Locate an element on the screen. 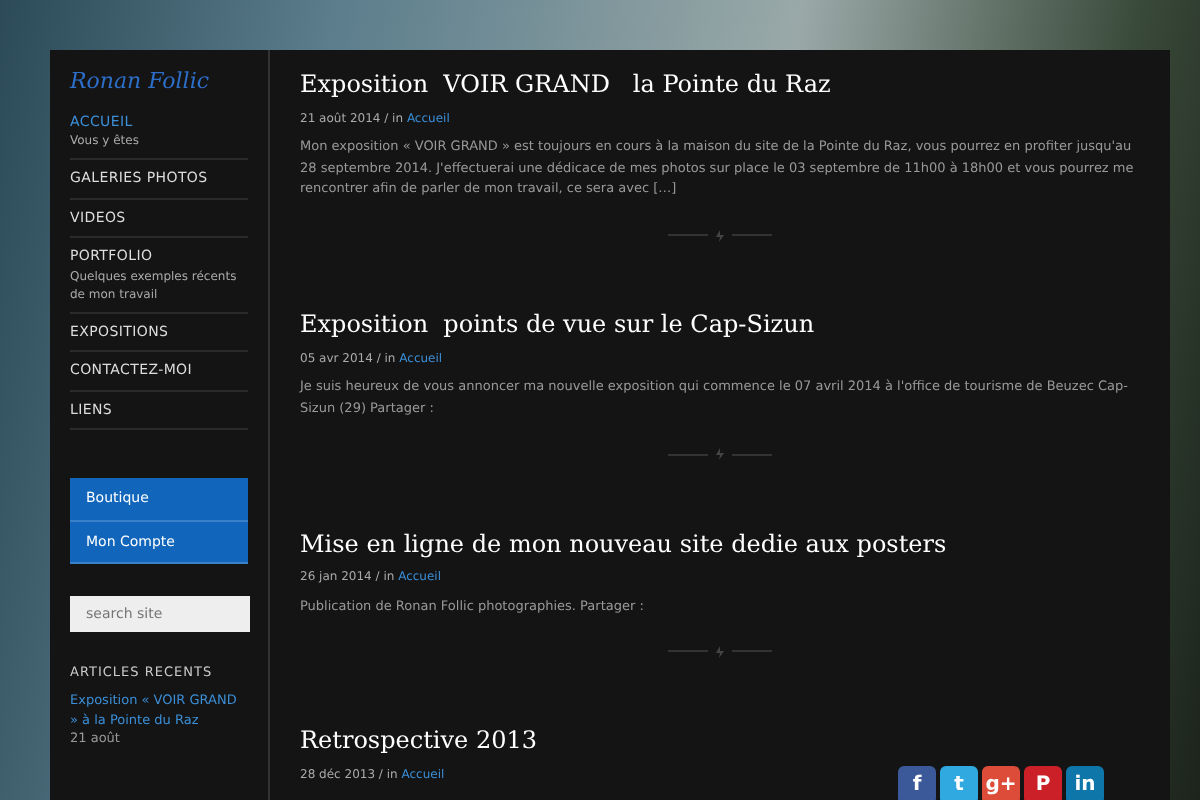  share-button: in is located at coordinates (1085, 783).